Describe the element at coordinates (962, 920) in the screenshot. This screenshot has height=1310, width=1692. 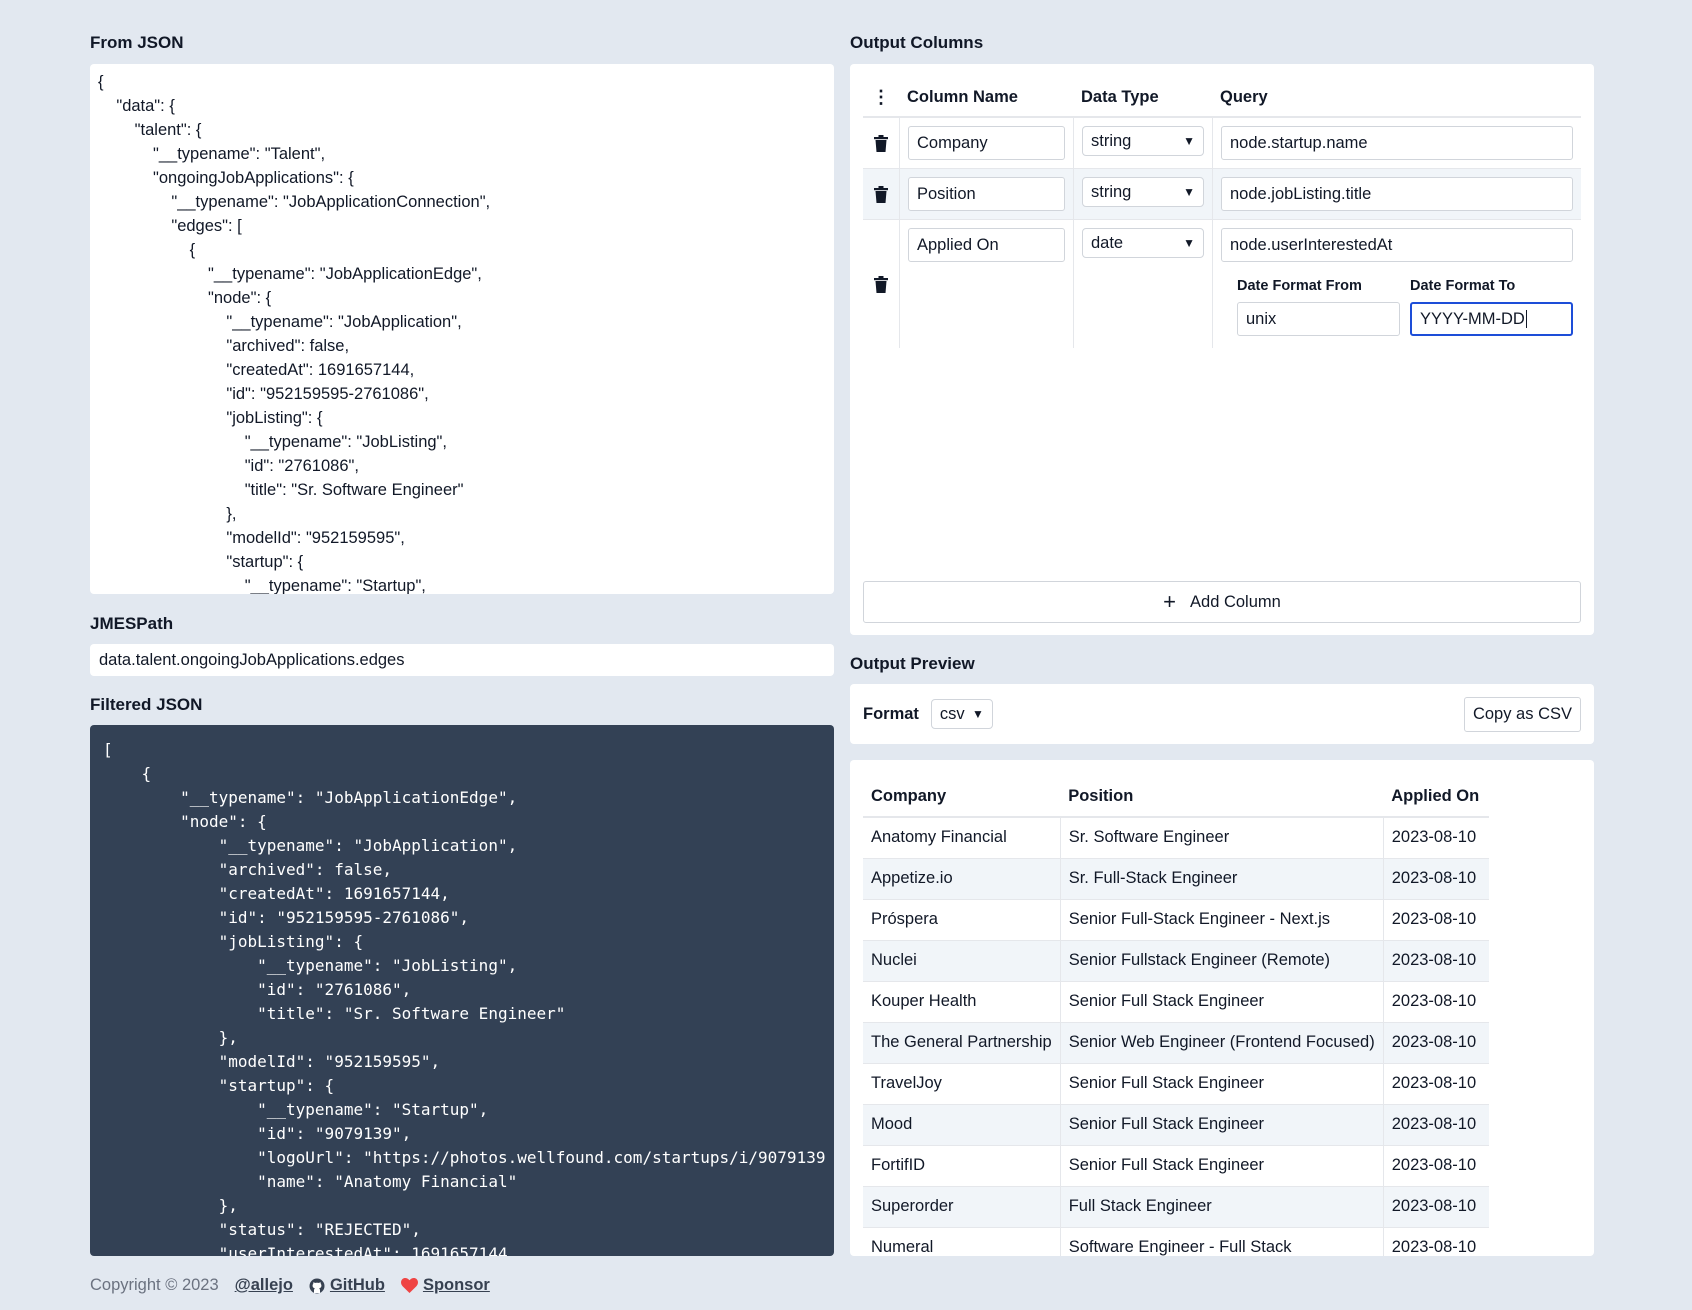
I see `preview-cell-company: Próspera` at that location.